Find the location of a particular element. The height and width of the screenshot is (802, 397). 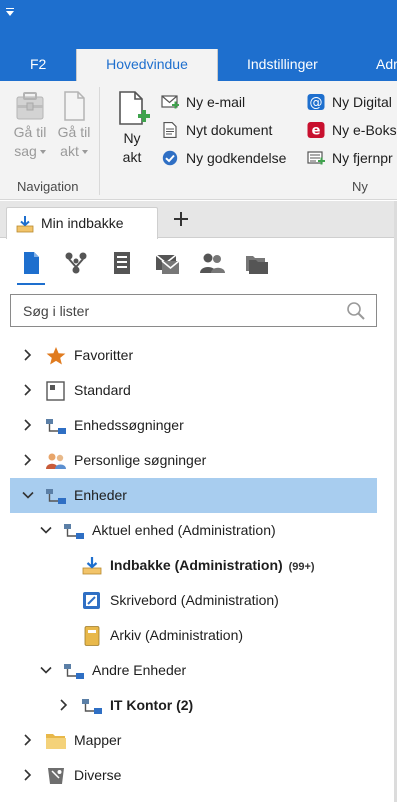

goto-act-label-1: Gå til is located at coordinates (74, 132).